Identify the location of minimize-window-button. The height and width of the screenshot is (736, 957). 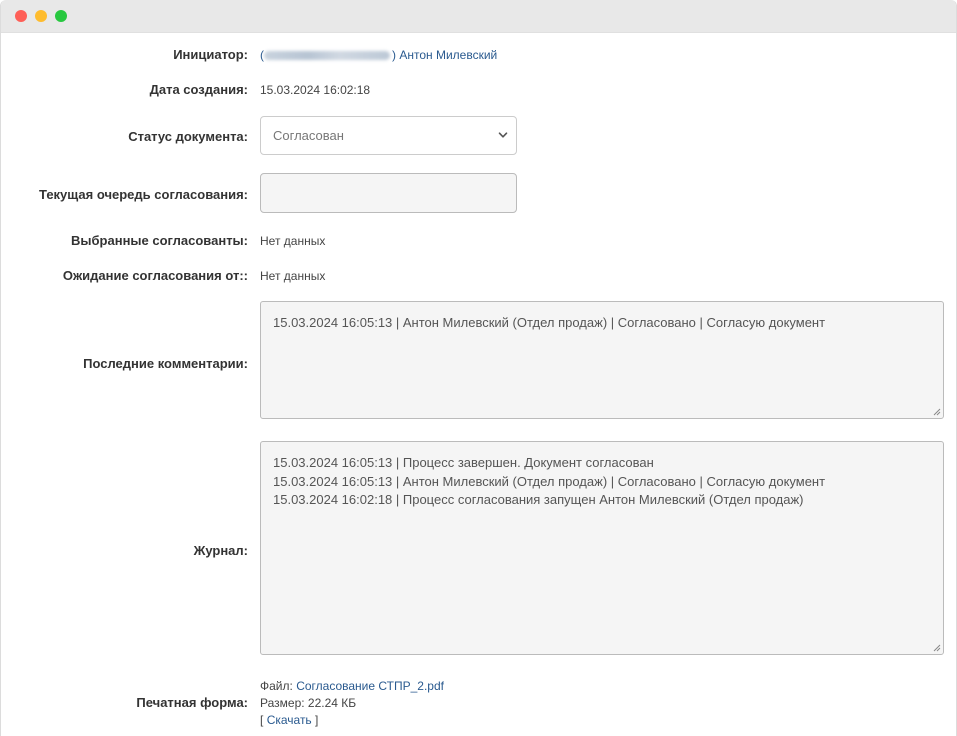
(41, 16).